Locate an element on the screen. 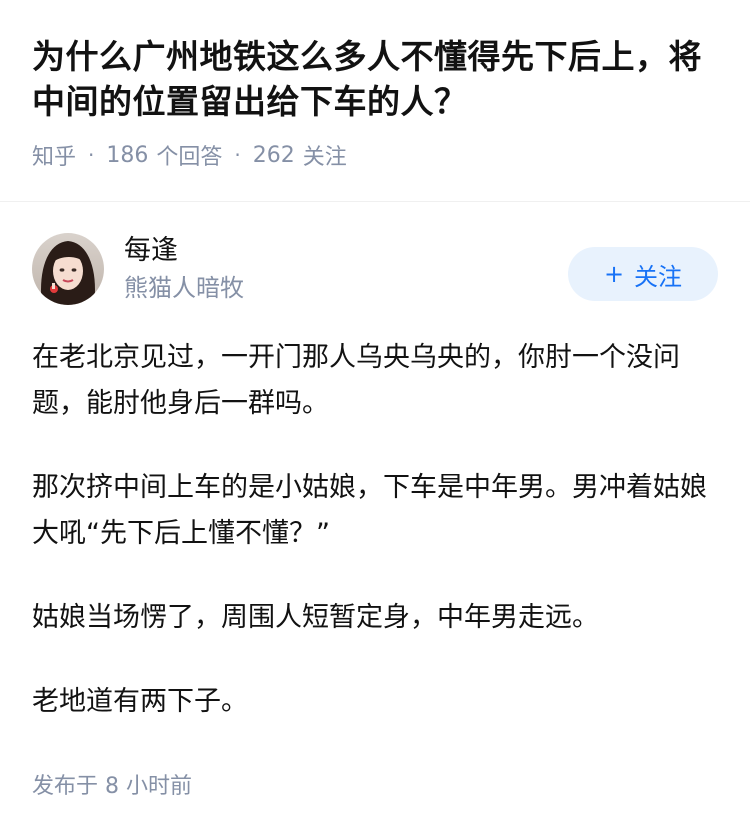 The image size is (750, 838). avatar-image is located at coordinates (68, 269).